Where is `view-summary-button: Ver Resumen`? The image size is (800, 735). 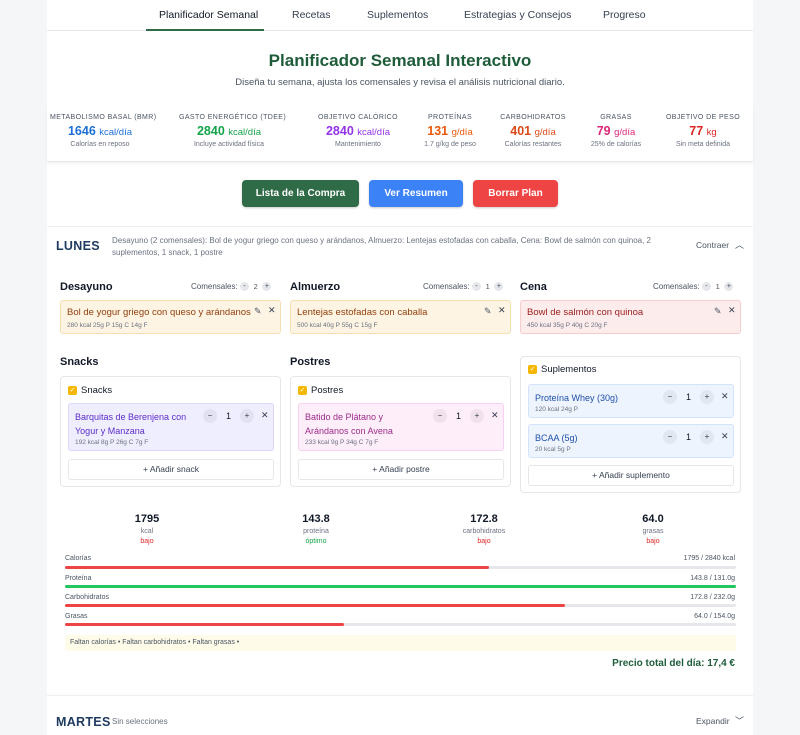
view-summary-button: Ver Resumen is located at coordinates (416, 193).